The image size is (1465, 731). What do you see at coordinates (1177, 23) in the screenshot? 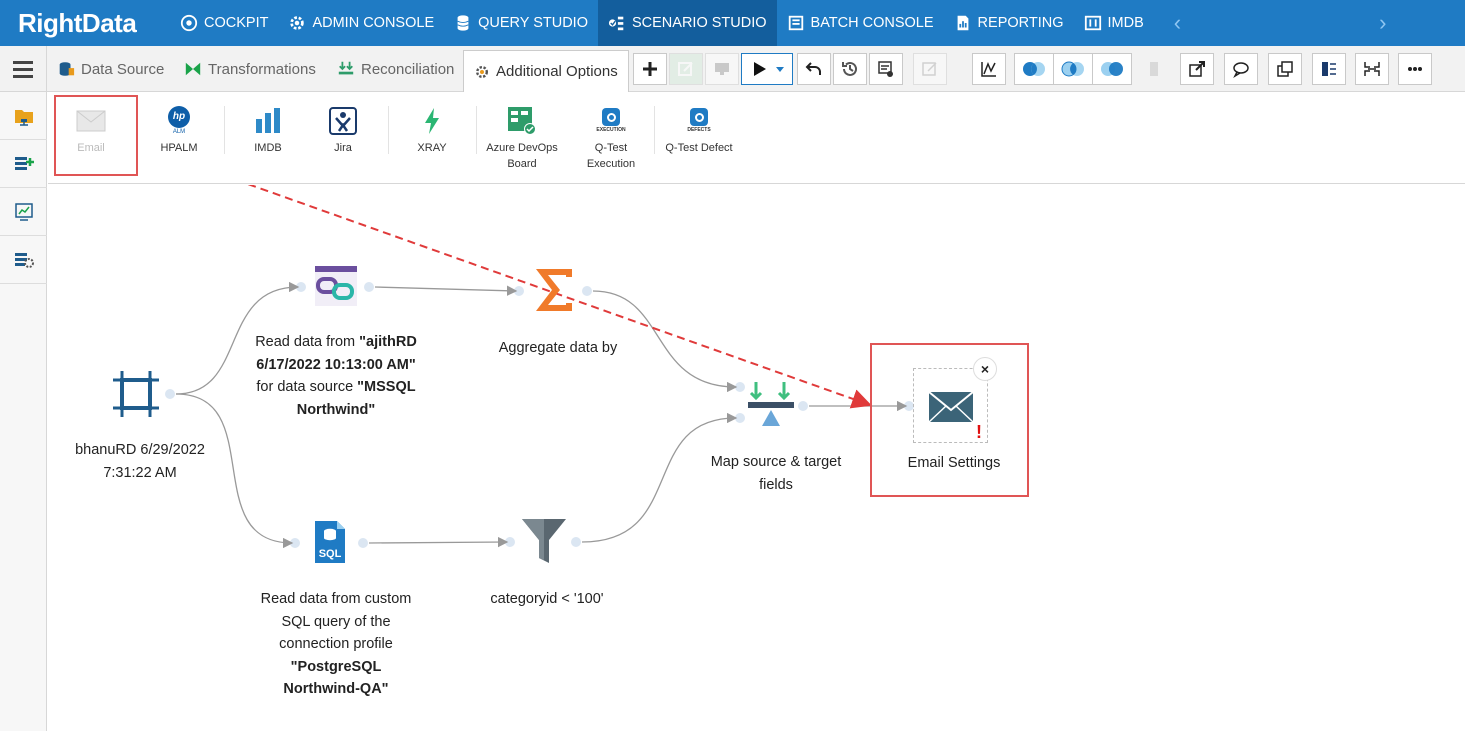
I see `nav-scroll-left-icon: ‹` at bounding box center [1177, 23].